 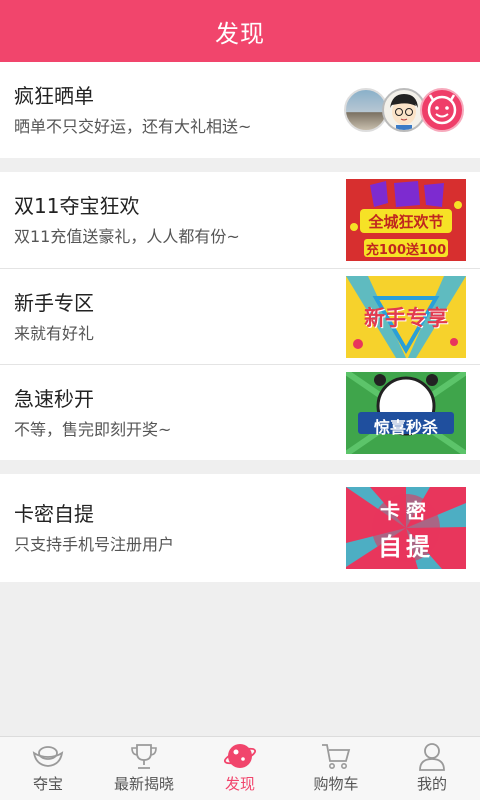 I want to click on card-pickup-subtitle: 只支持手机号注册用户, so click(x=94, y=544).